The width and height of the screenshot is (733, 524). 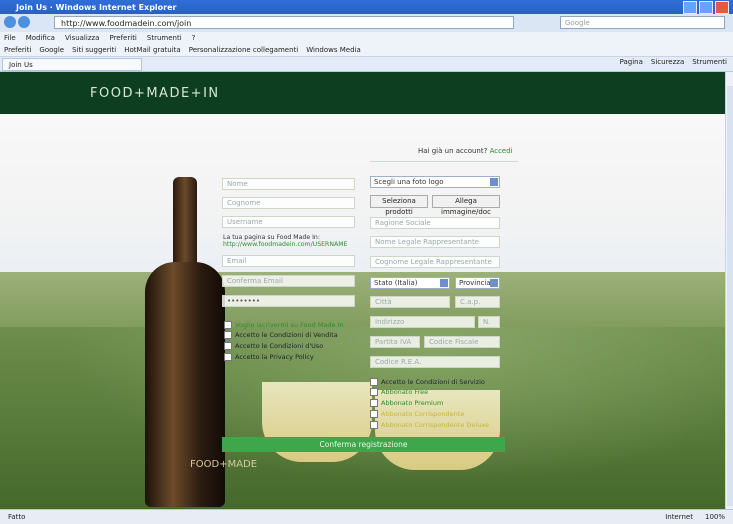 I want to click on site-logo: FOOD+MADE+IN, so click(x=155, y=93).